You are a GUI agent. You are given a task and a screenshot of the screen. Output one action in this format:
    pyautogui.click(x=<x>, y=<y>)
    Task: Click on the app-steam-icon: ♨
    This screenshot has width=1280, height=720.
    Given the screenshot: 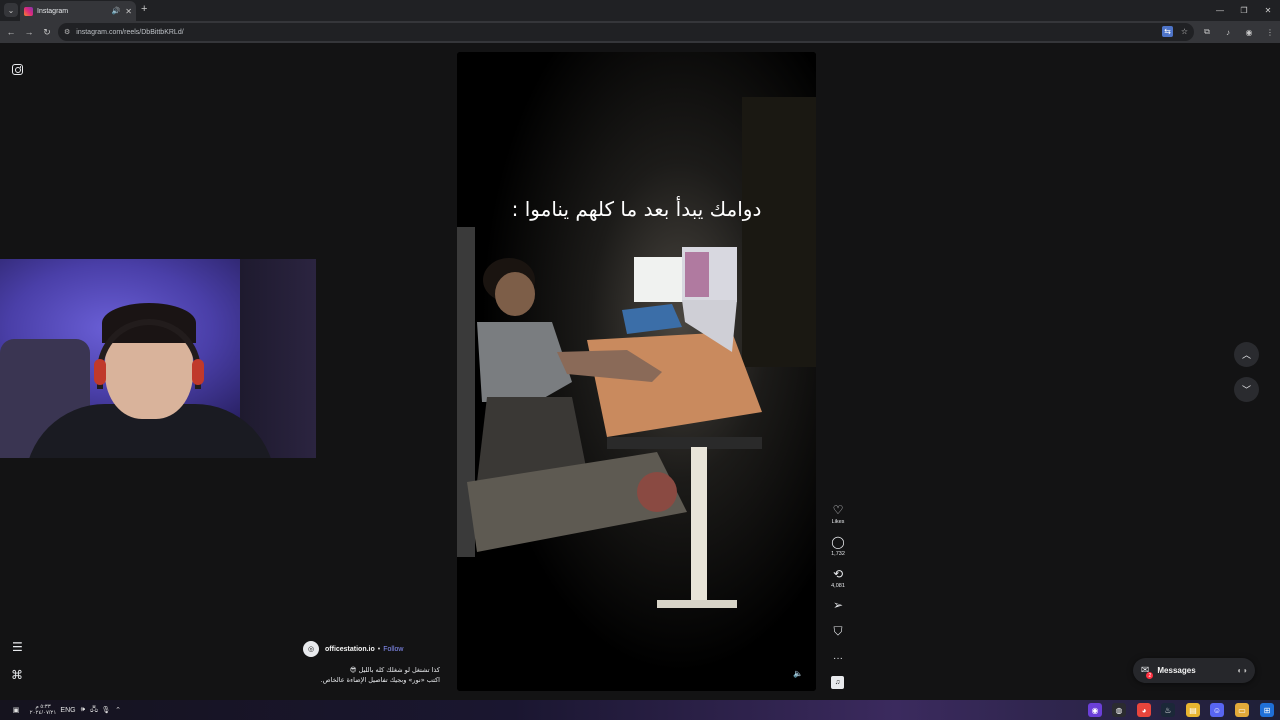 What is the action you would take?
    pyautogui.click(x=1168, y=710)
    